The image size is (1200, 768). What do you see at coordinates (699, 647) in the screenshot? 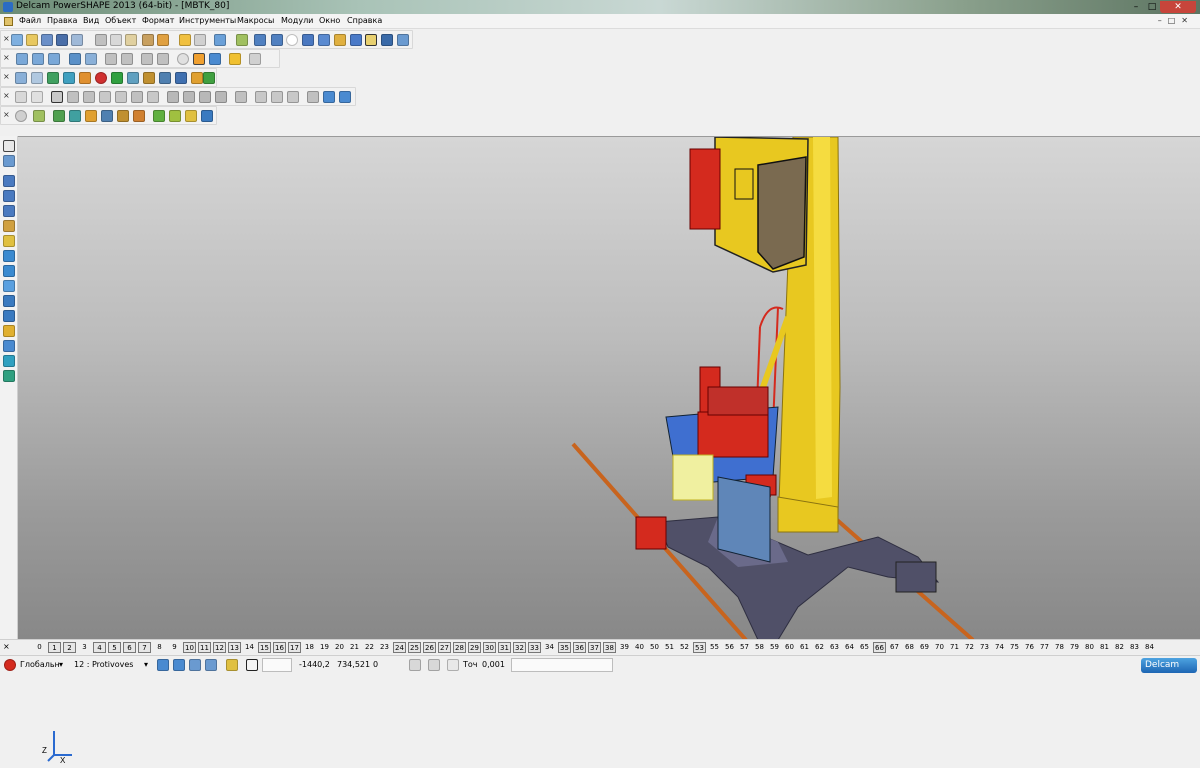
I see `level-53: 53` at bounding box center [699, 647].